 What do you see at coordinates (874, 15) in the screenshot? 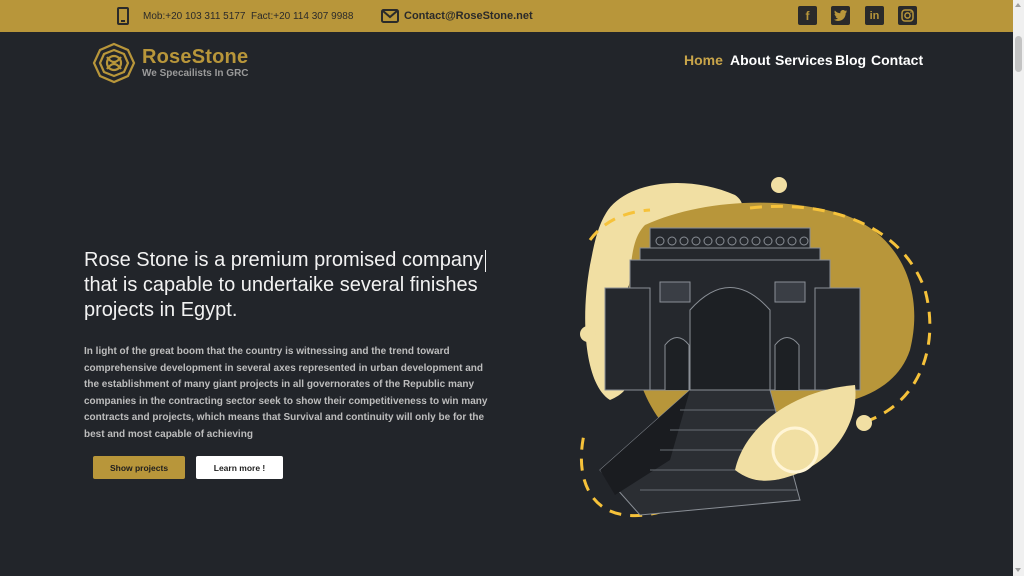
I see `linkedin-icon: in` at bounding box center [874, 15].